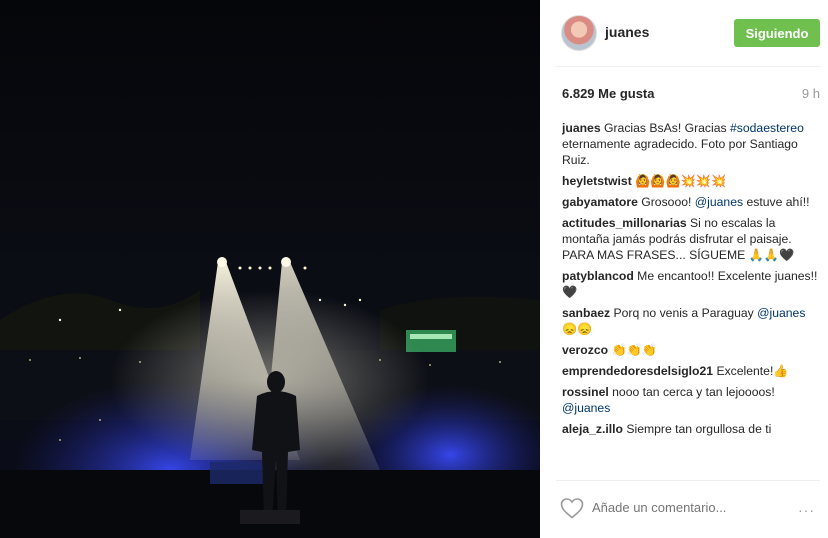 This screenshot has width=828, height=538. What do you see at coordinates (811, 93) in the screenshot?
I see `post-time: 9 h` at bounding box center [811, 93].